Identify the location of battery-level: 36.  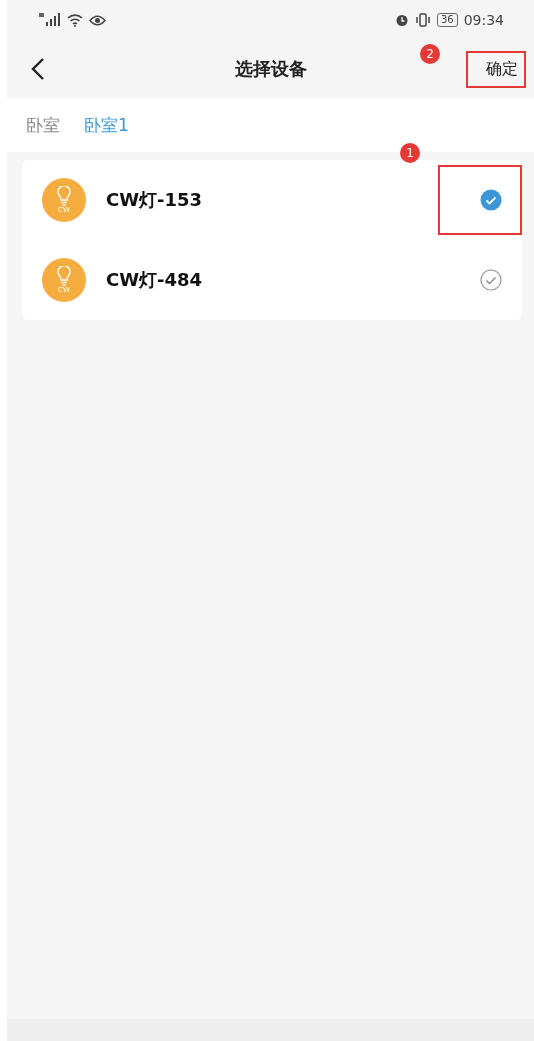
(447, 20).